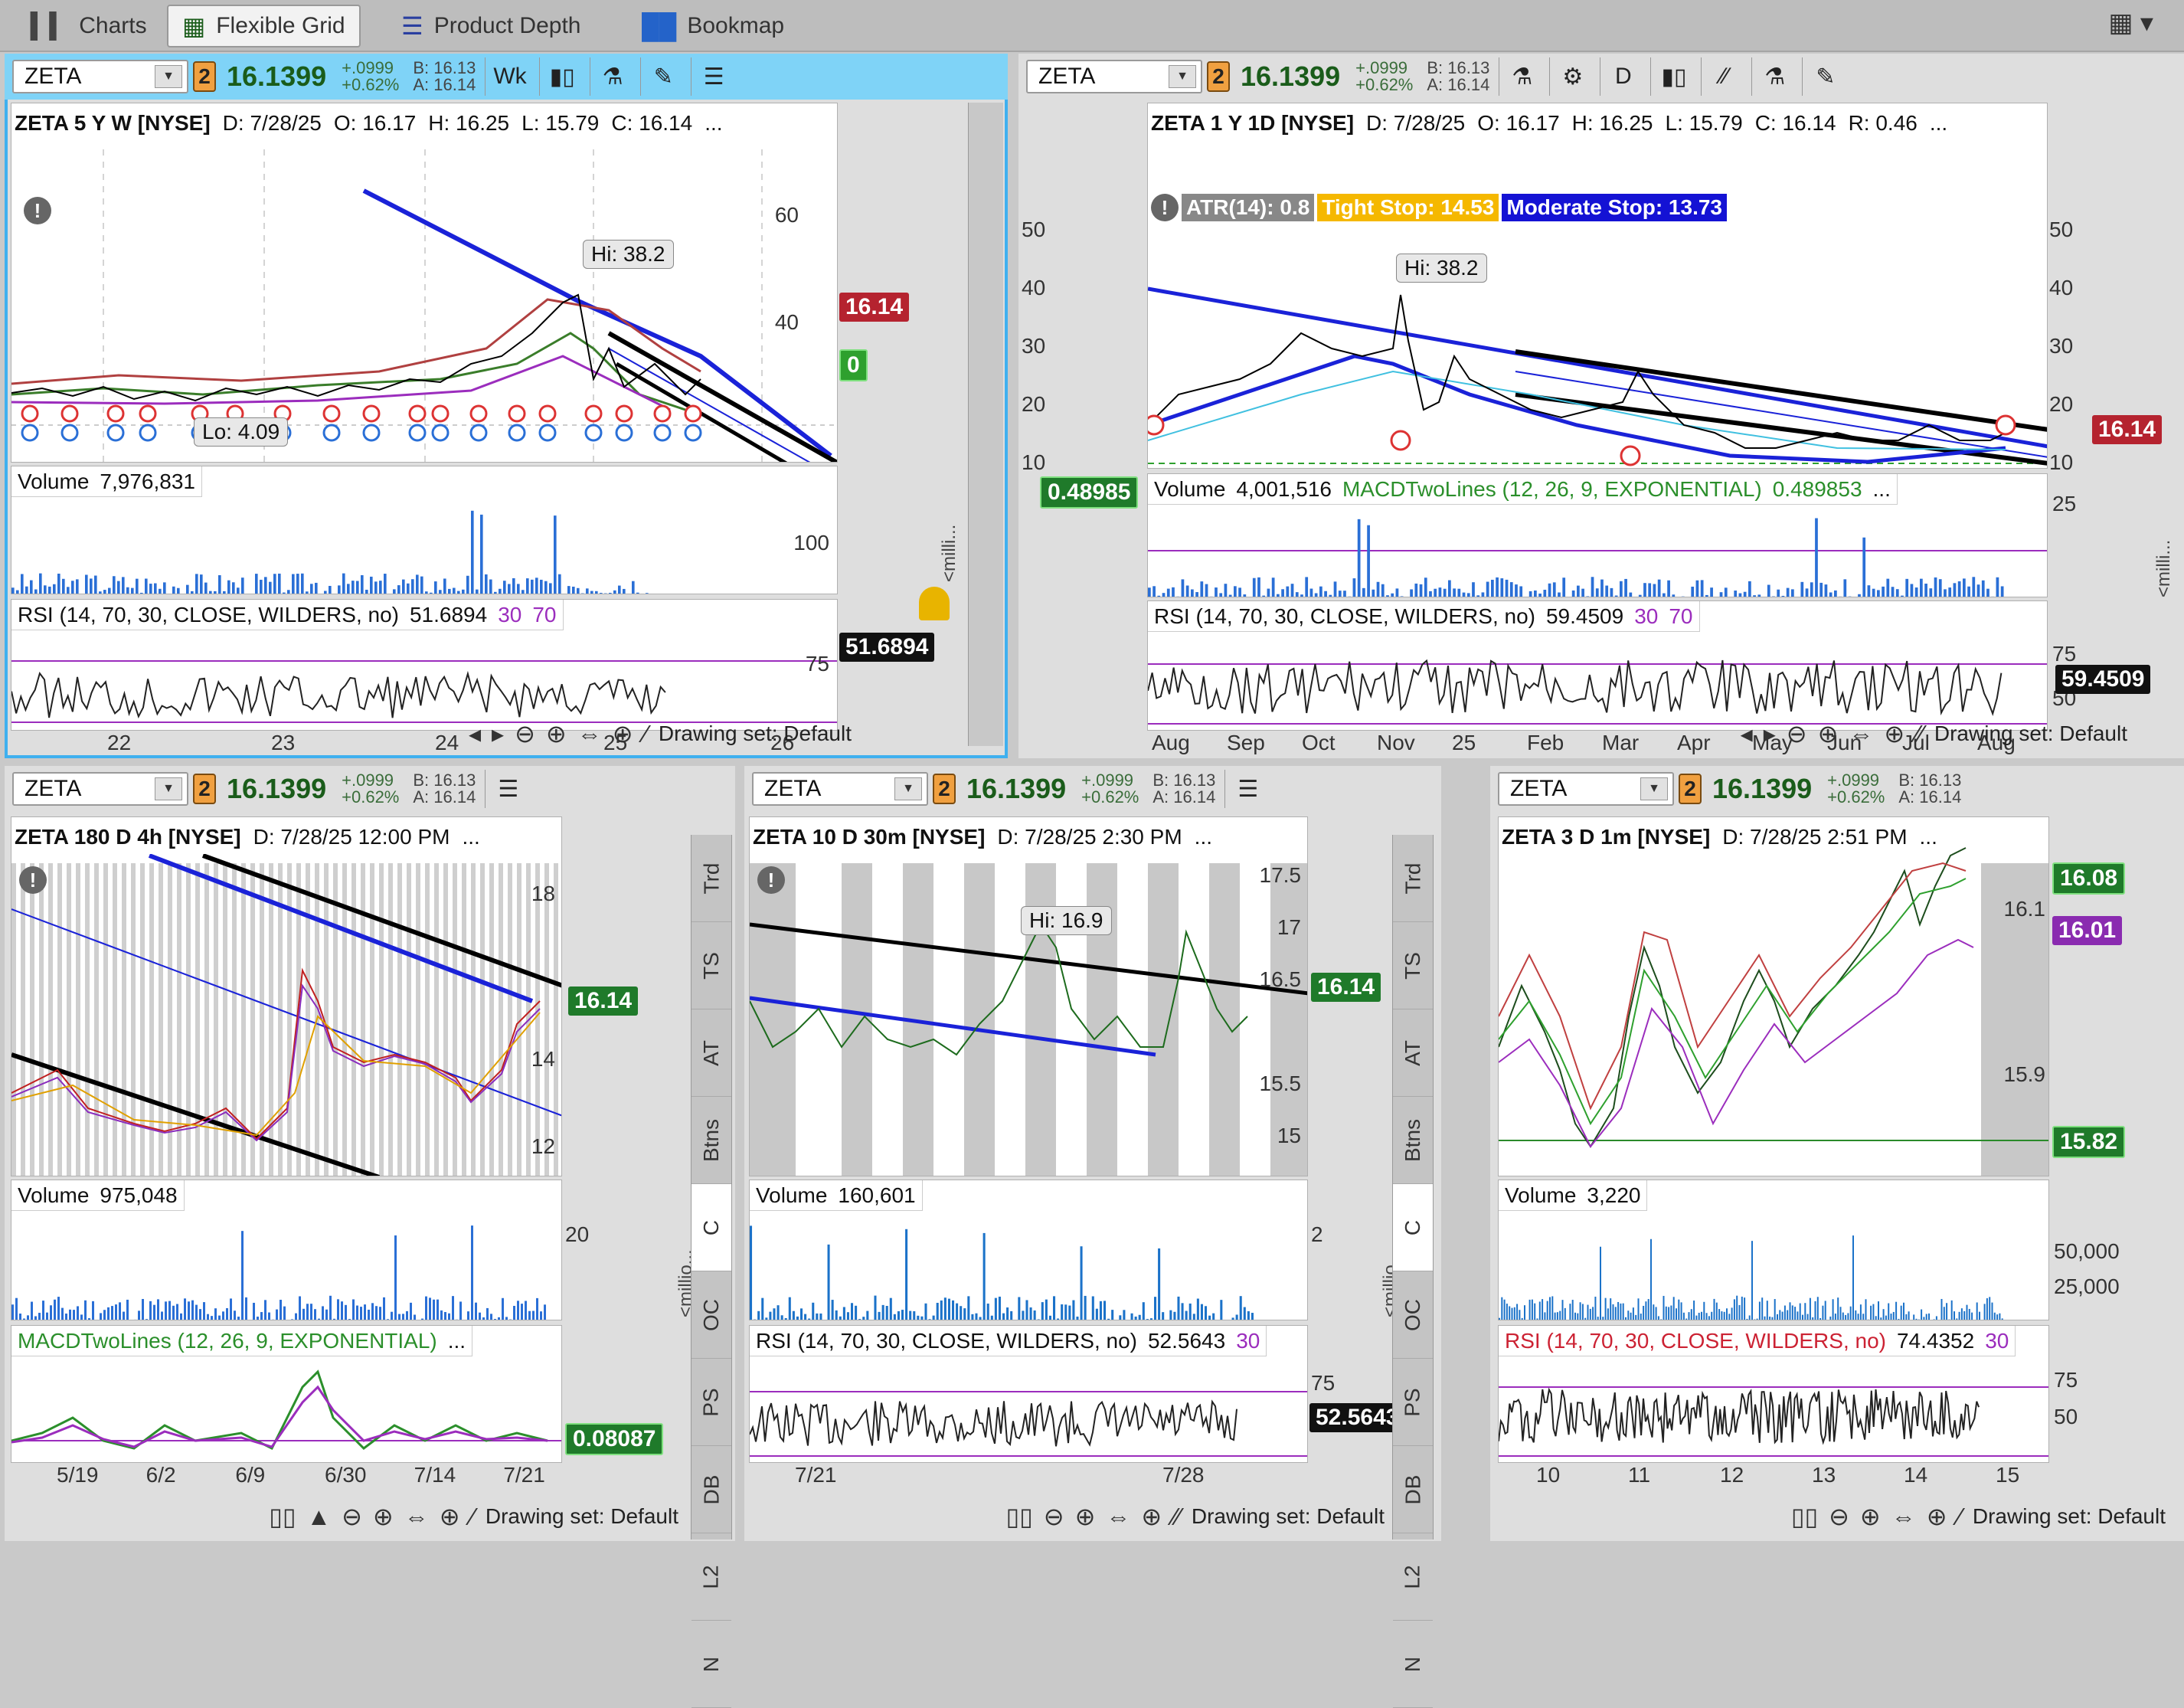 This screenshot has width=2184, height=1708. What do you see at coordinates (934, 603) in the screenshot?
I see `bell-icon` at bounding box center [934, 603].